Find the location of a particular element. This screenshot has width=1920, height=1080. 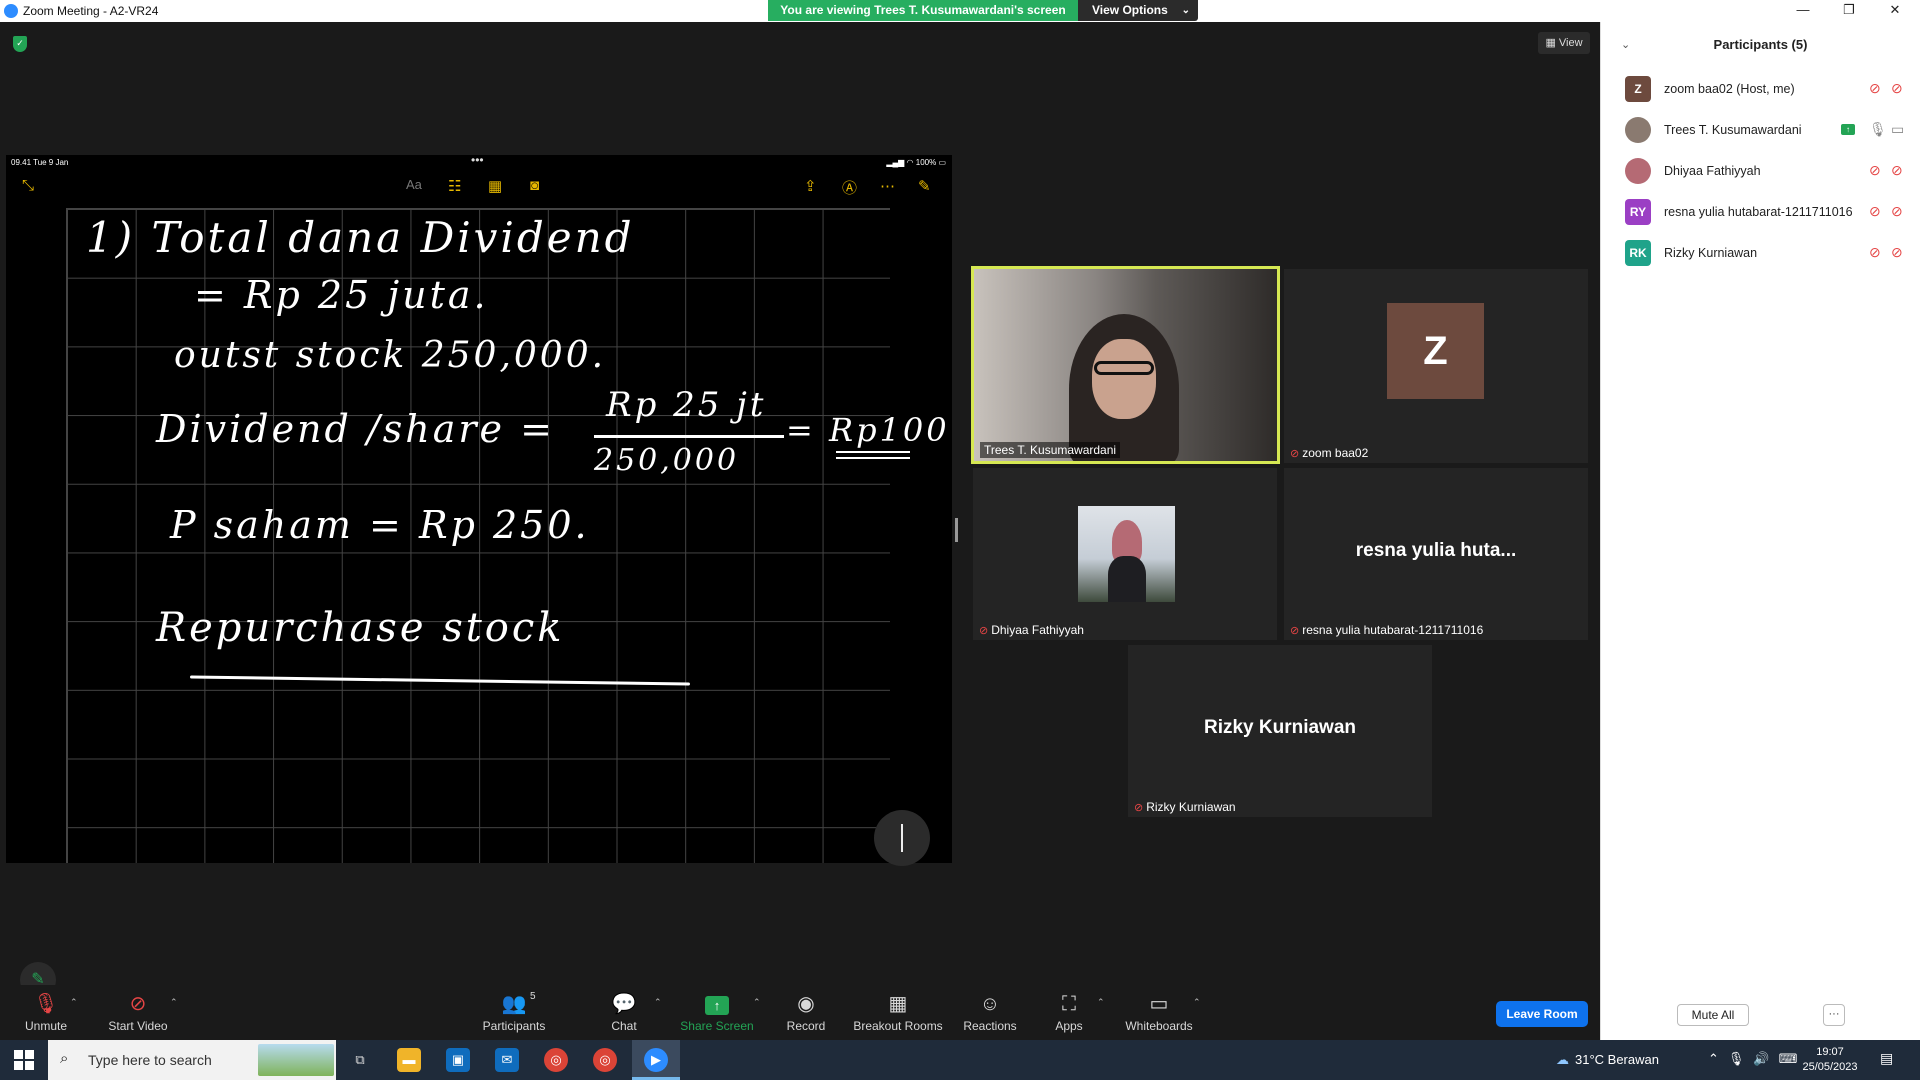

breakout-rooms-button: ▦ Breakout Rooms is located at coordinates (898, 1012).